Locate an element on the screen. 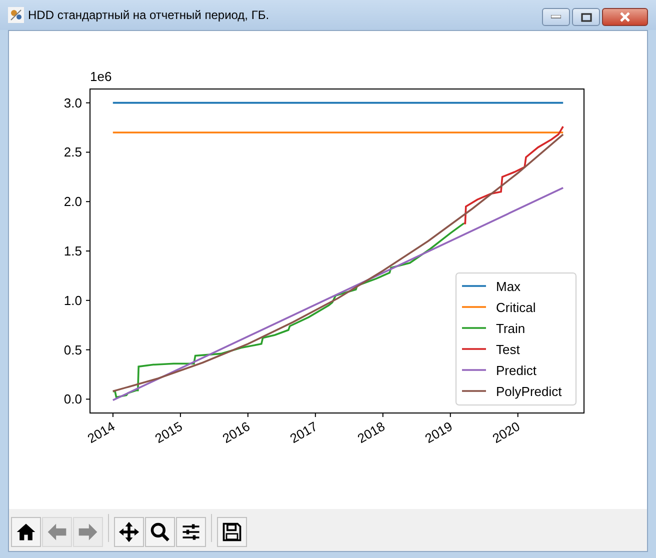 Image resolution: width=656 pixels, height=558 pixels. home-icon is located at coordinates (26, 532).